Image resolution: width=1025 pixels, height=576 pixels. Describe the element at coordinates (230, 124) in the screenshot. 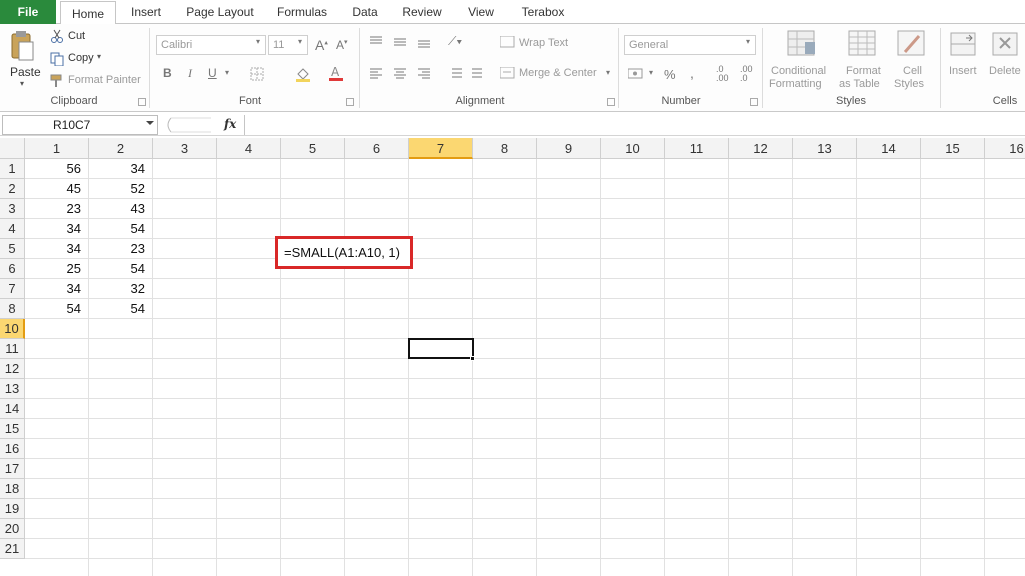

I see `insert-function-button: fx` at that location.